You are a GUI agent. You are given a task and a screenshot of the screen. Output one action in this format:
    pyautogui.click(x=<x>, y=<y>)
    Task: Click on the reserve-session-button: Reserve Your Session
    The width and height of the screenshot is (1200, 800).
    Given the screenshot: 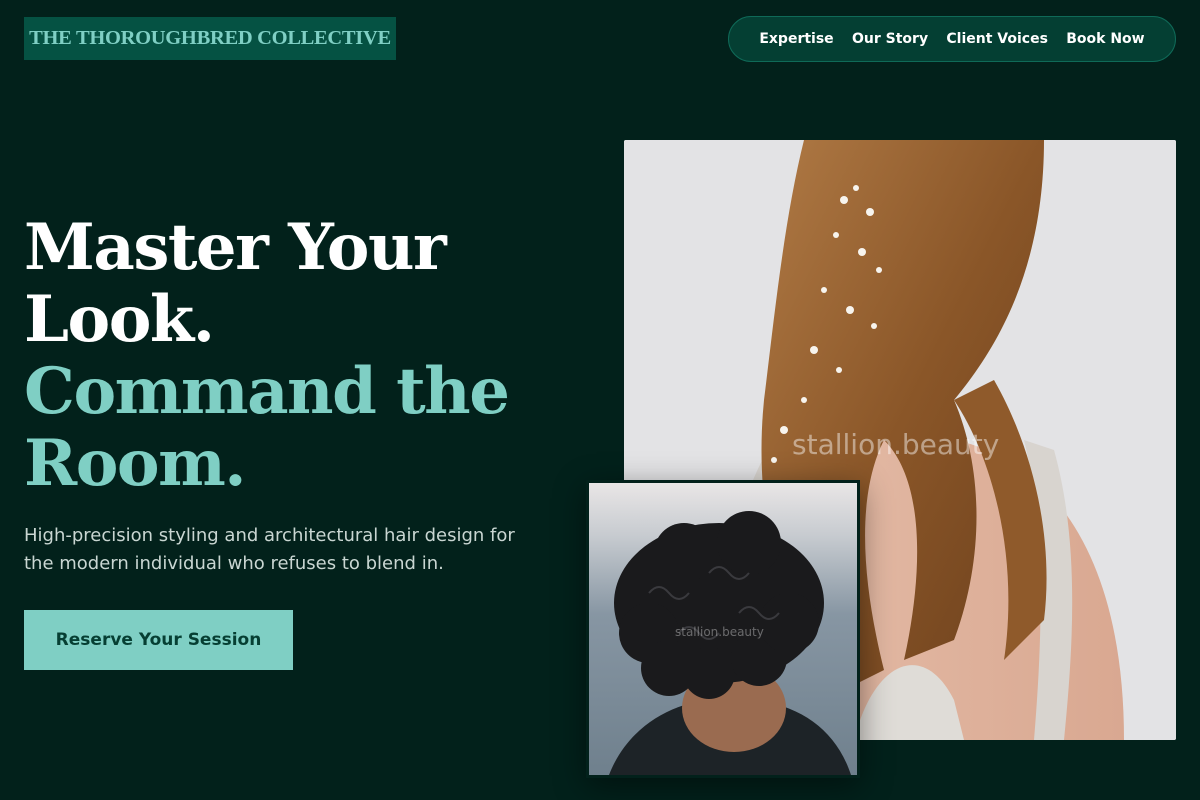 What is the action you would take?
    pyautogui.click(x=158, y=640)
    